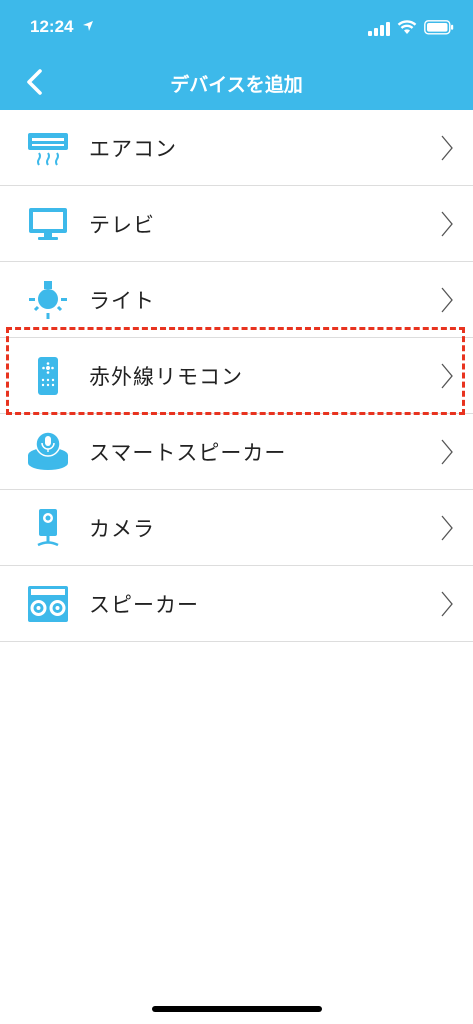 Image resolution: width=473 pixels, height=1024 pixels. What do you see at coordinates (48, 450) in the screenshot?
I see `smart-speaker-icon` at bounding box center [48, 450].